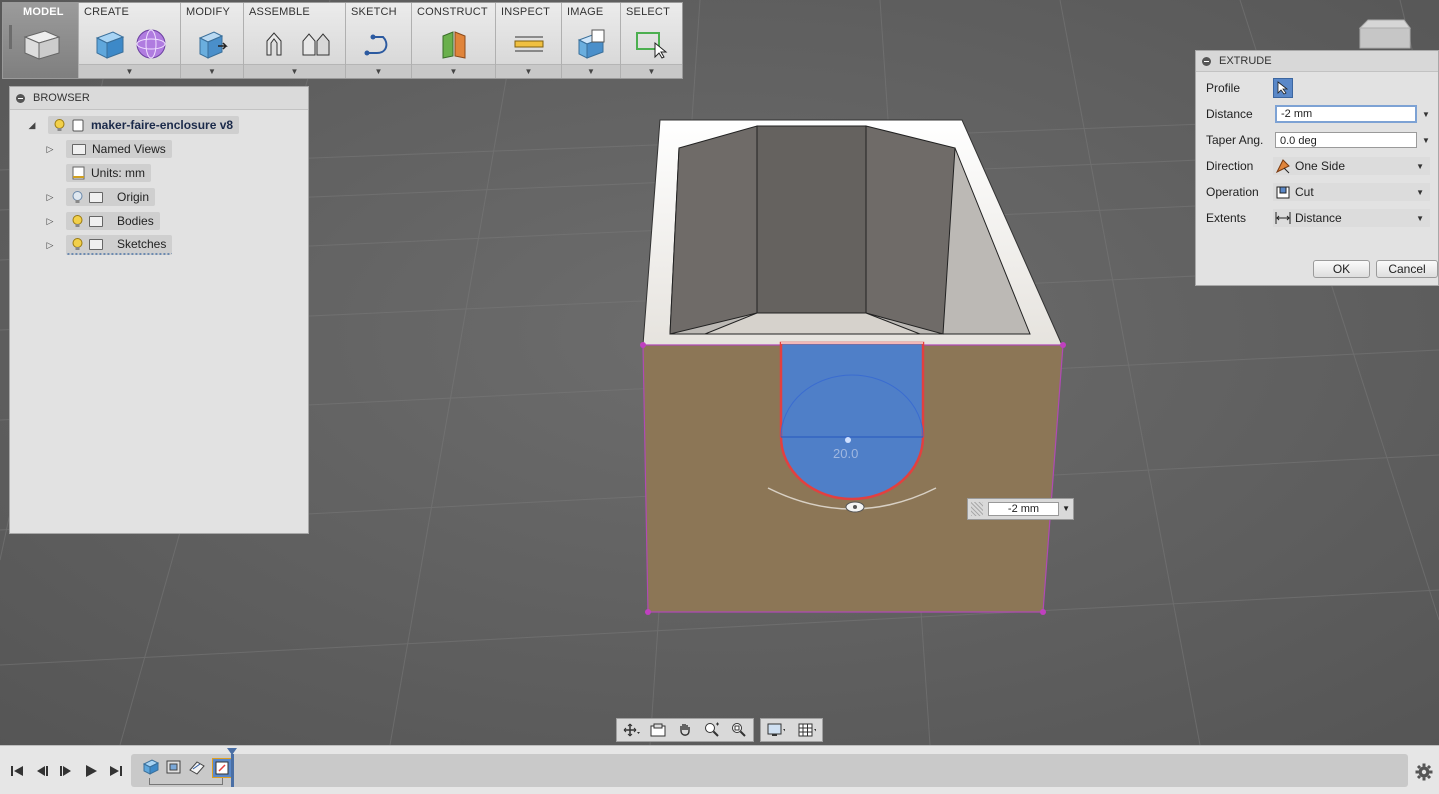  I want to click on timeline-shell-feature-icon, so click(174, 767).